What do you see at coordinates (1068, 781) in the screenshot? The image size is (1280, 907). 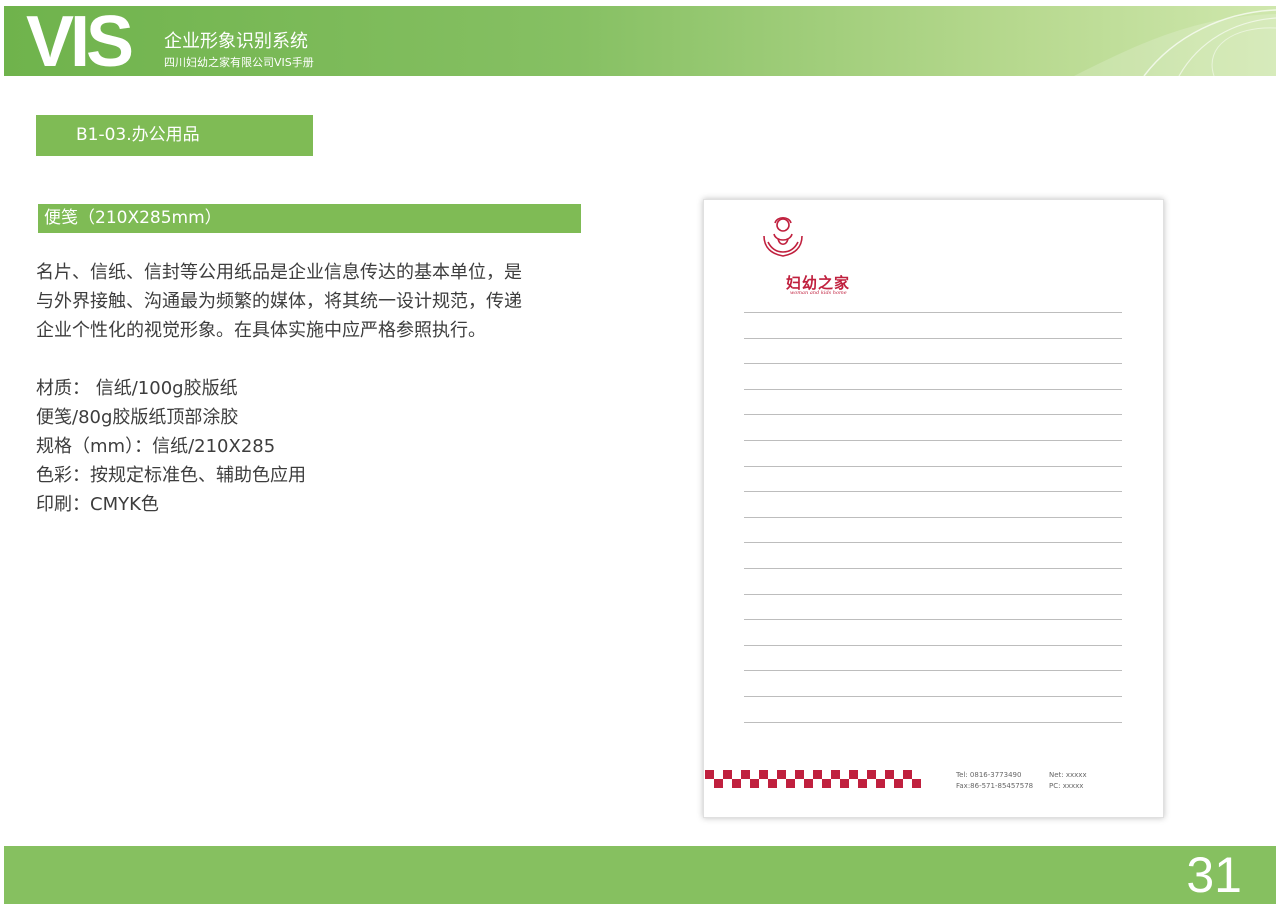 I see `contact-net-pc: Net: xxxxx PC: xxxxx` at bounding box center [1068, 781].